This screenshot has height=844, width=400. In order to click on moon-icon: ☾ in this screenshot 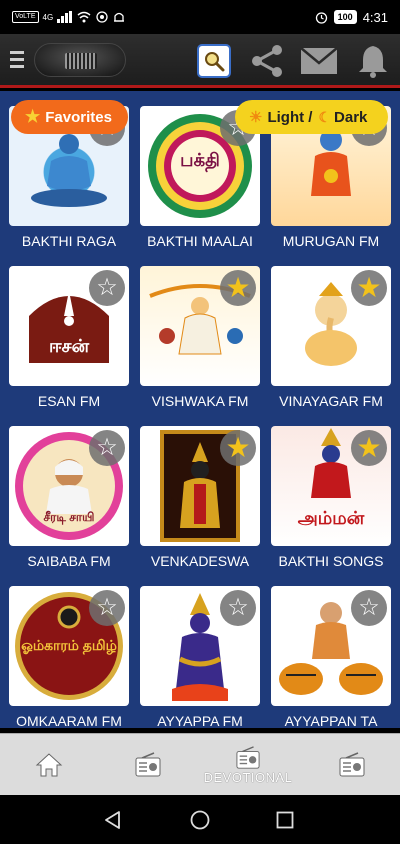, I will do `click(325, 116)`.